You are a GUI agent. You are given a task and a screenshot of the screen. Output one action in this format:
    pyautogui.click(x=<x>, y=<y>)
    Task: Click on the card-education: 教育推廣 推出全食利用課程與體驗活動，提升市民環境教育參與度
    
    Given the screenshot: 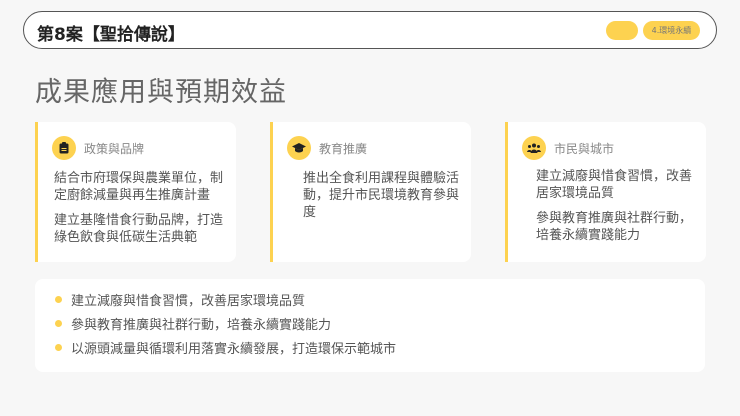 What is the action you would take?
    pyautogui.click(x=370, y=192)
    